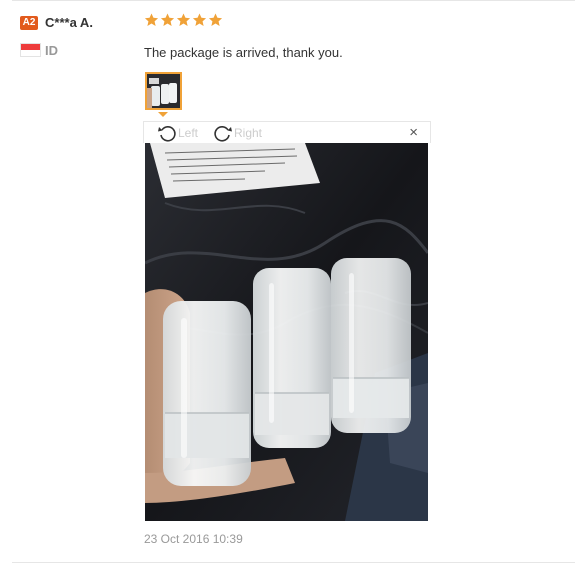 The width and height of the screenshot is (575, 565). What do you see at coordinates (243, 52) in the screenshot?
I see `review-text: The package is arrived, thank you.` at bounding box center [243, 52].